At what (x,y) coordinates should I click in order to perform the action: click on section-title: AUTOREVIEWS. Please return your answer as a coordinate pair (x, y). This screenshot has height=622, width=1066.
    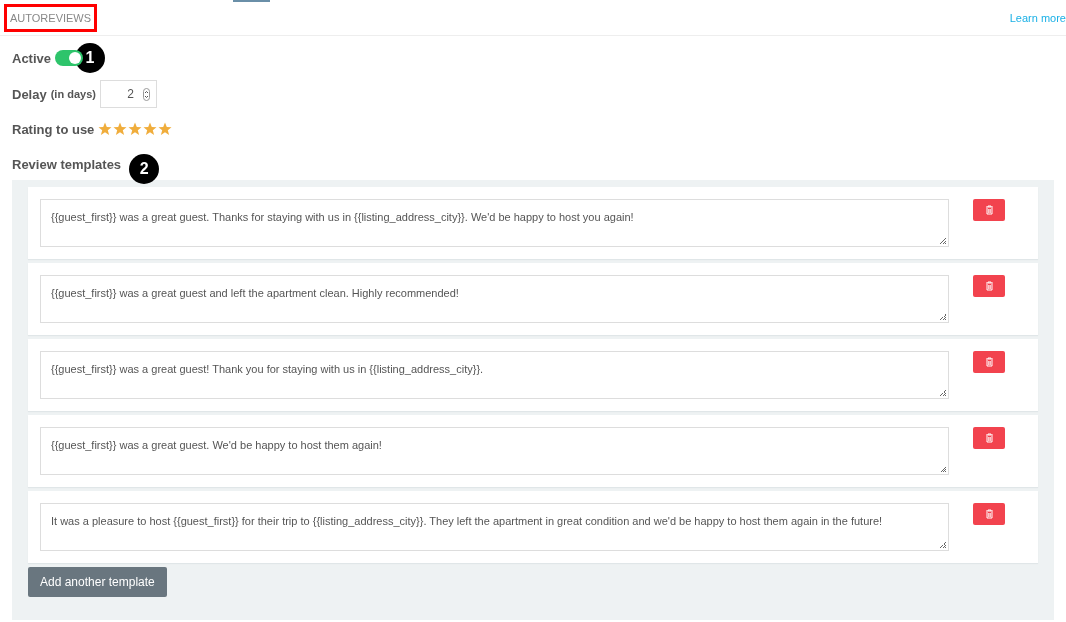
    Looking at the image, I should click on (51, 17).